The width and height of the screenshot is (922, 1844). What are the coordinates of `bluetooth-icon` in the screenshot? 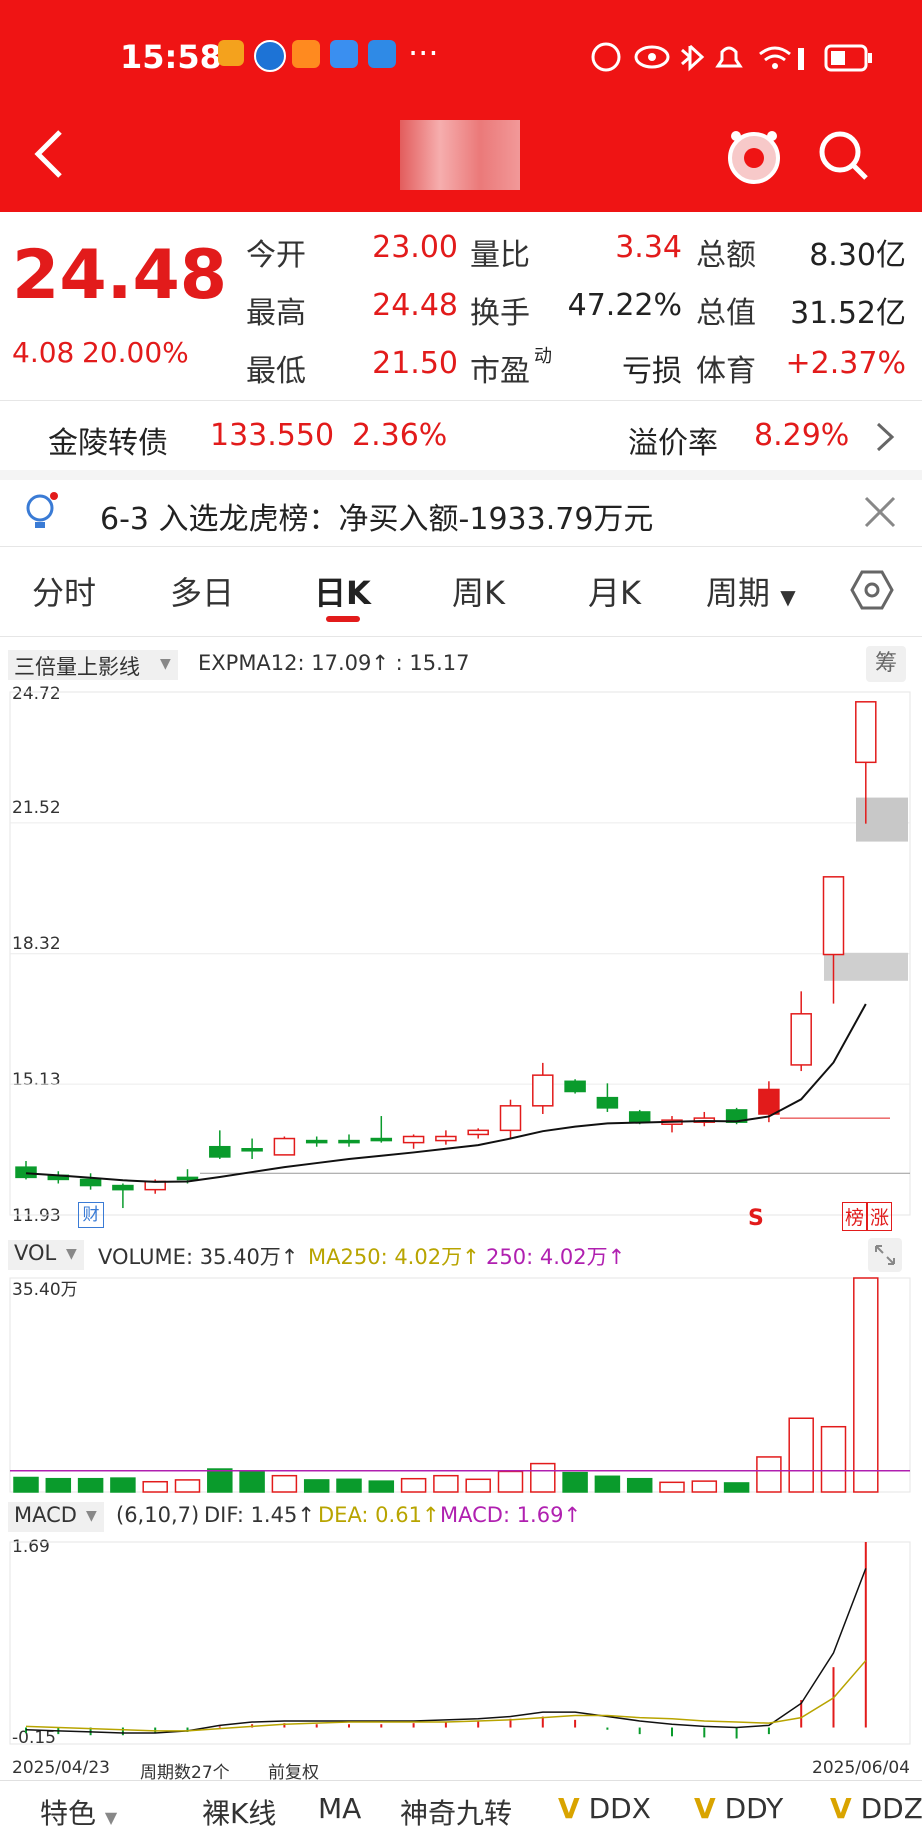 It's located at (693, 58).